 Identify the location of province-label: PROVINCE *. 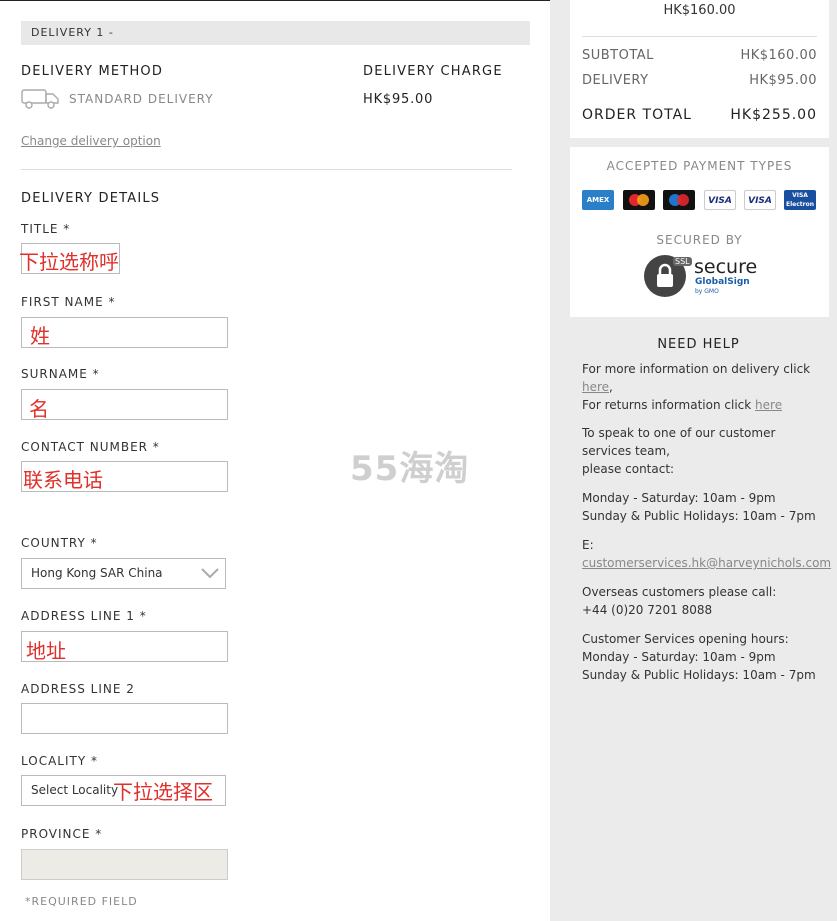
(62, 834).